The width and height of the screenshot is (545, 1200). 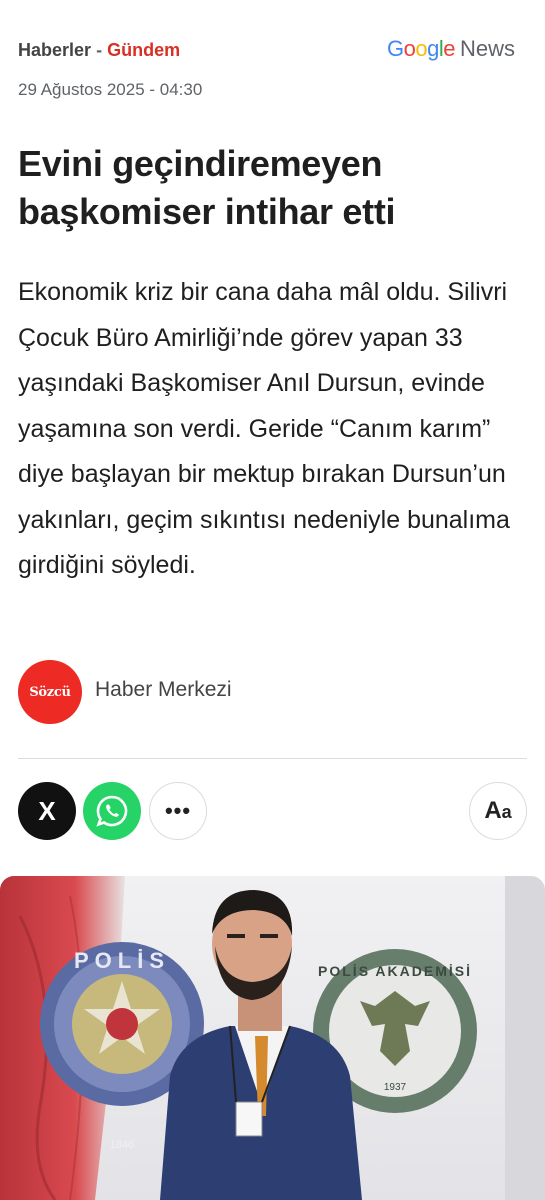 I want to click on more-options-button: •••, so click(x=178, y=811).